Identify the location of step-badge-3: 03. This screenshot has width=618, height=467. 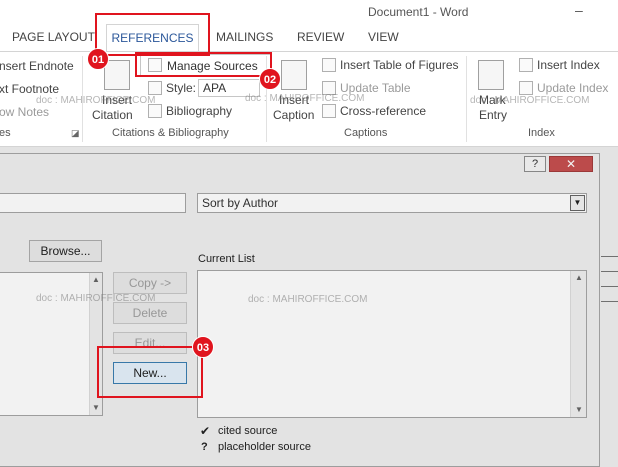
(203, 347).